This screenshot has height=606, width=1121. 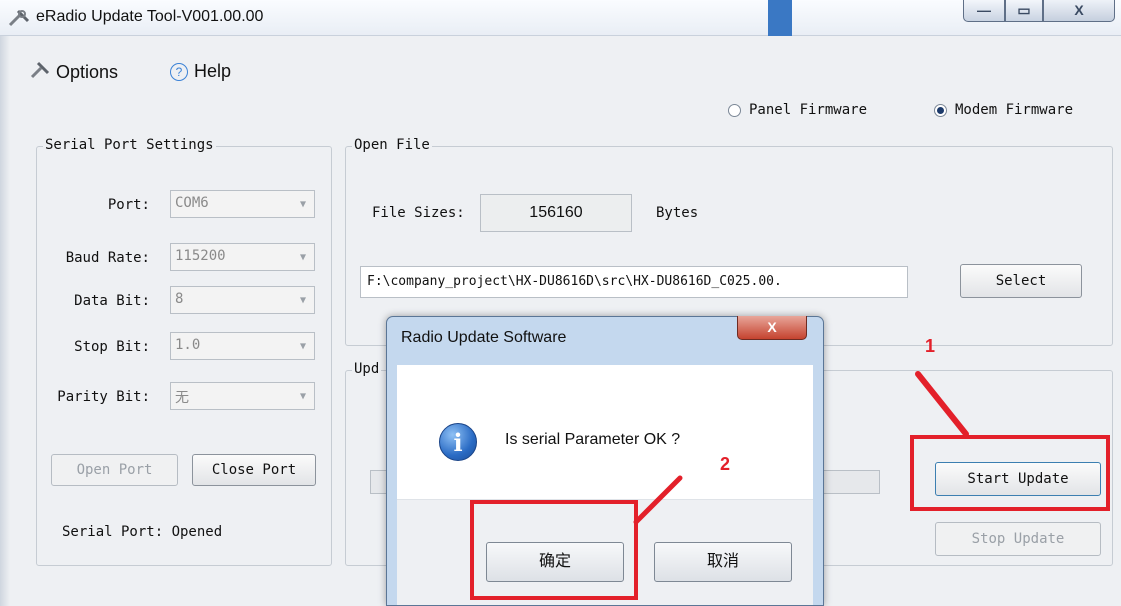 I want to click on start-update-button: Start Update, so click(x=1018, y=479).